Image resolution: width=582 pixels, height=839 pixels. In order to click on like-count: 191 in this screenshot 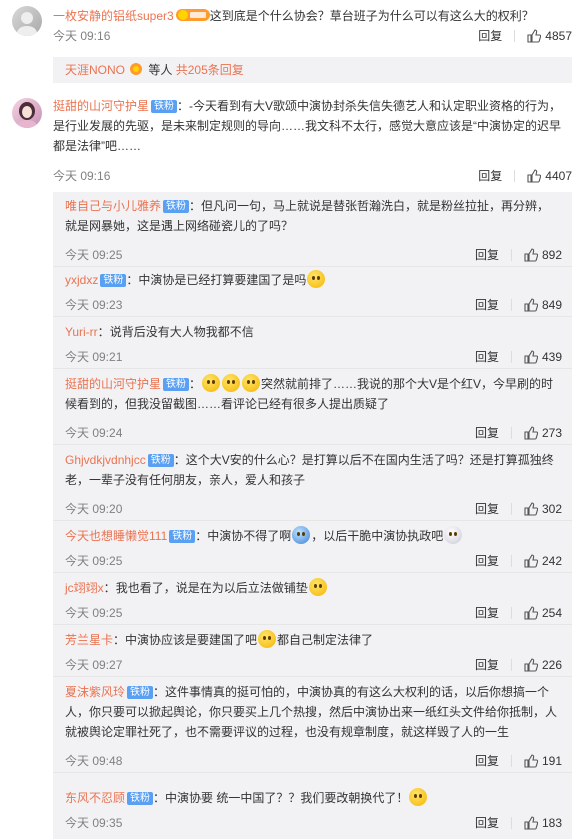, I will do `click(551, 760)`.